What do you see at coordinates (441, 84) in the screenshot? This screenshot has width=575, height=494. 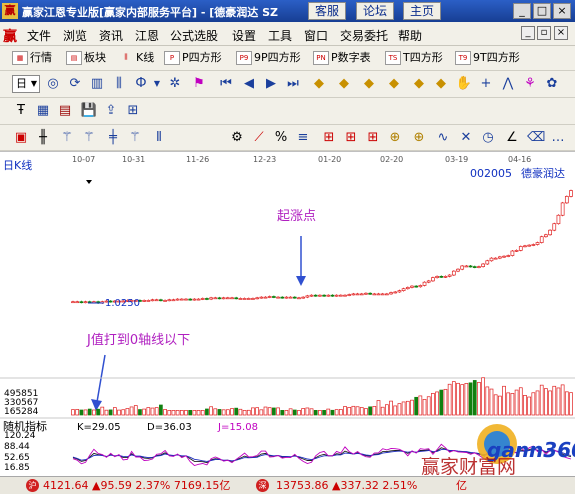 I see `zoom-out-icon: ◆` at bounding box center [441, 84].